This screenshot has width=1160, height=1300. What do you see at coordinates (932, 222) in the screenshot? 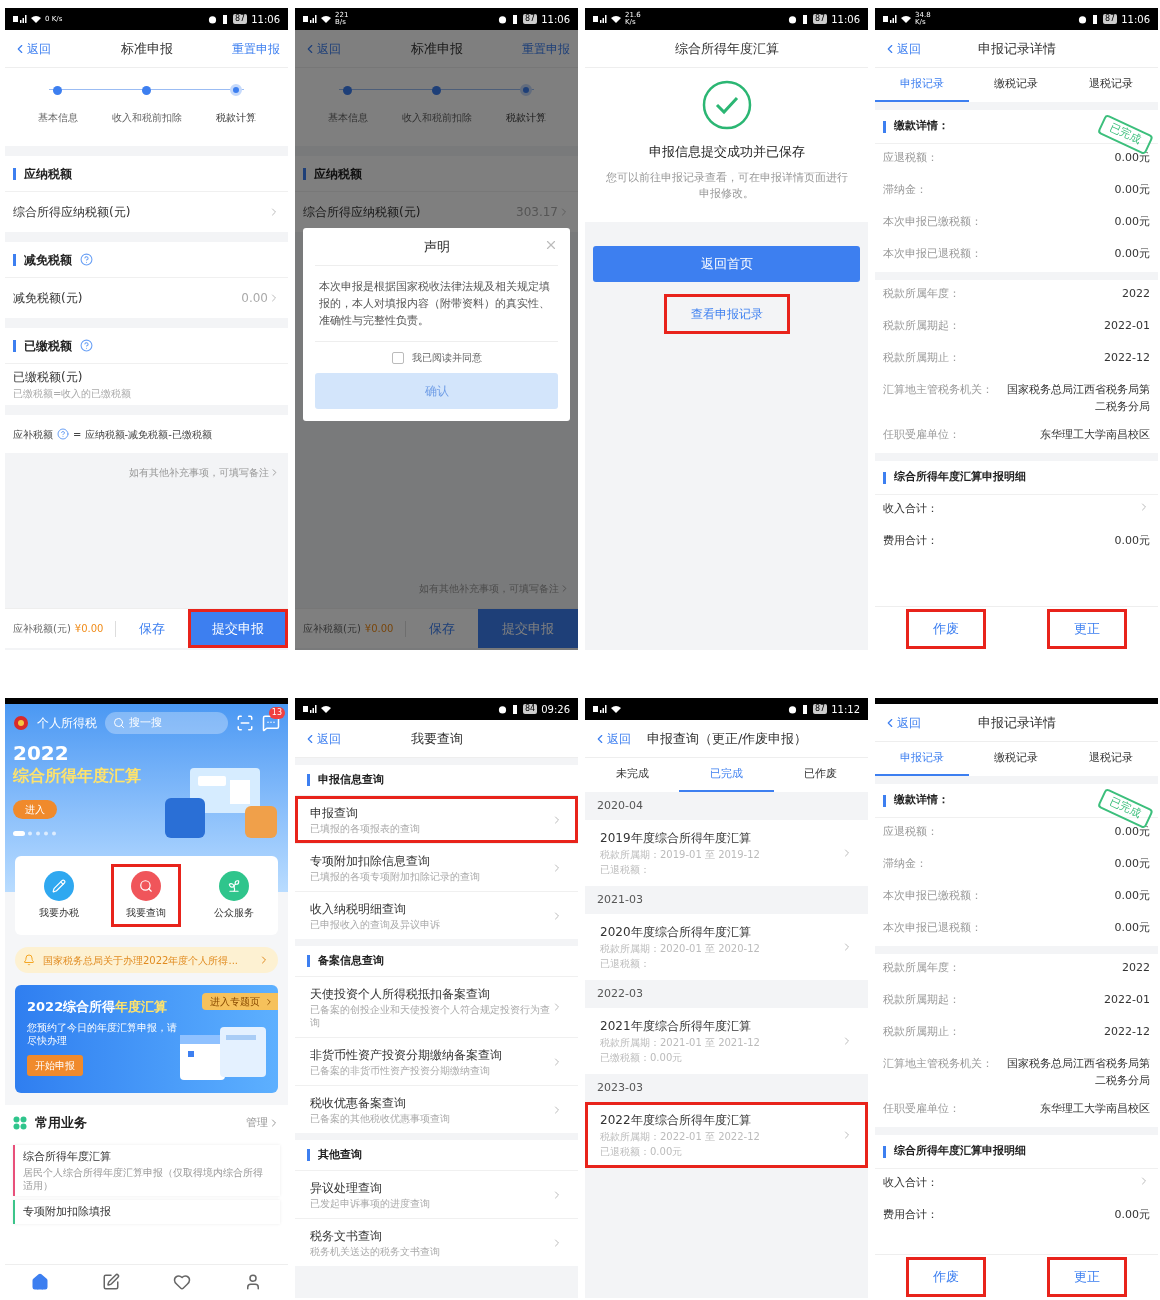
I see `row-label: 本次申报已缴税额：` at bounding box center [932, 222].